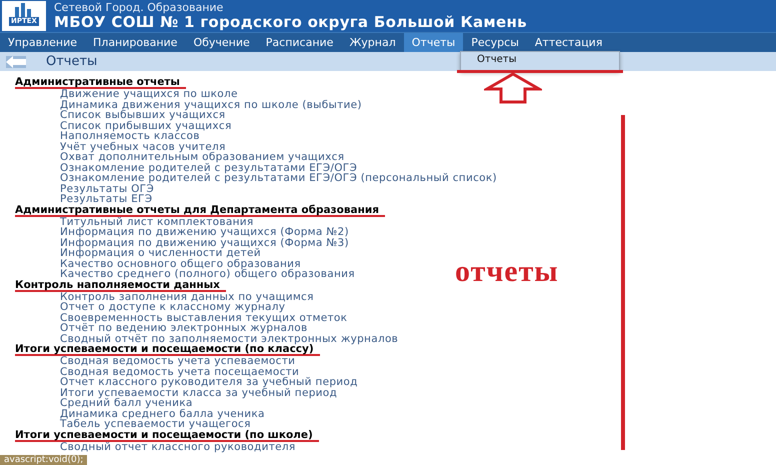 Image resolution: width=776 pixels, height=465 pixels. Describe the element at coordinates (16, 62) in the screenshot. I see `back-arrow-icon` at that location.